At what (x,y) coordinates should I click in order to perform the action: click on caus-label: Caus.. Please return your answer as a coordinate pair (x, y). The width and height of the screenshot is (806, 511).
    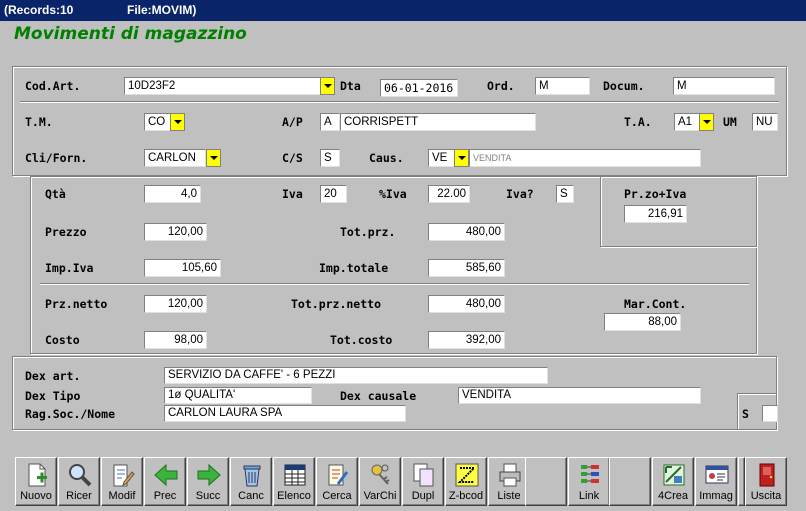
    Looking at the image, I should click on (386, 158).